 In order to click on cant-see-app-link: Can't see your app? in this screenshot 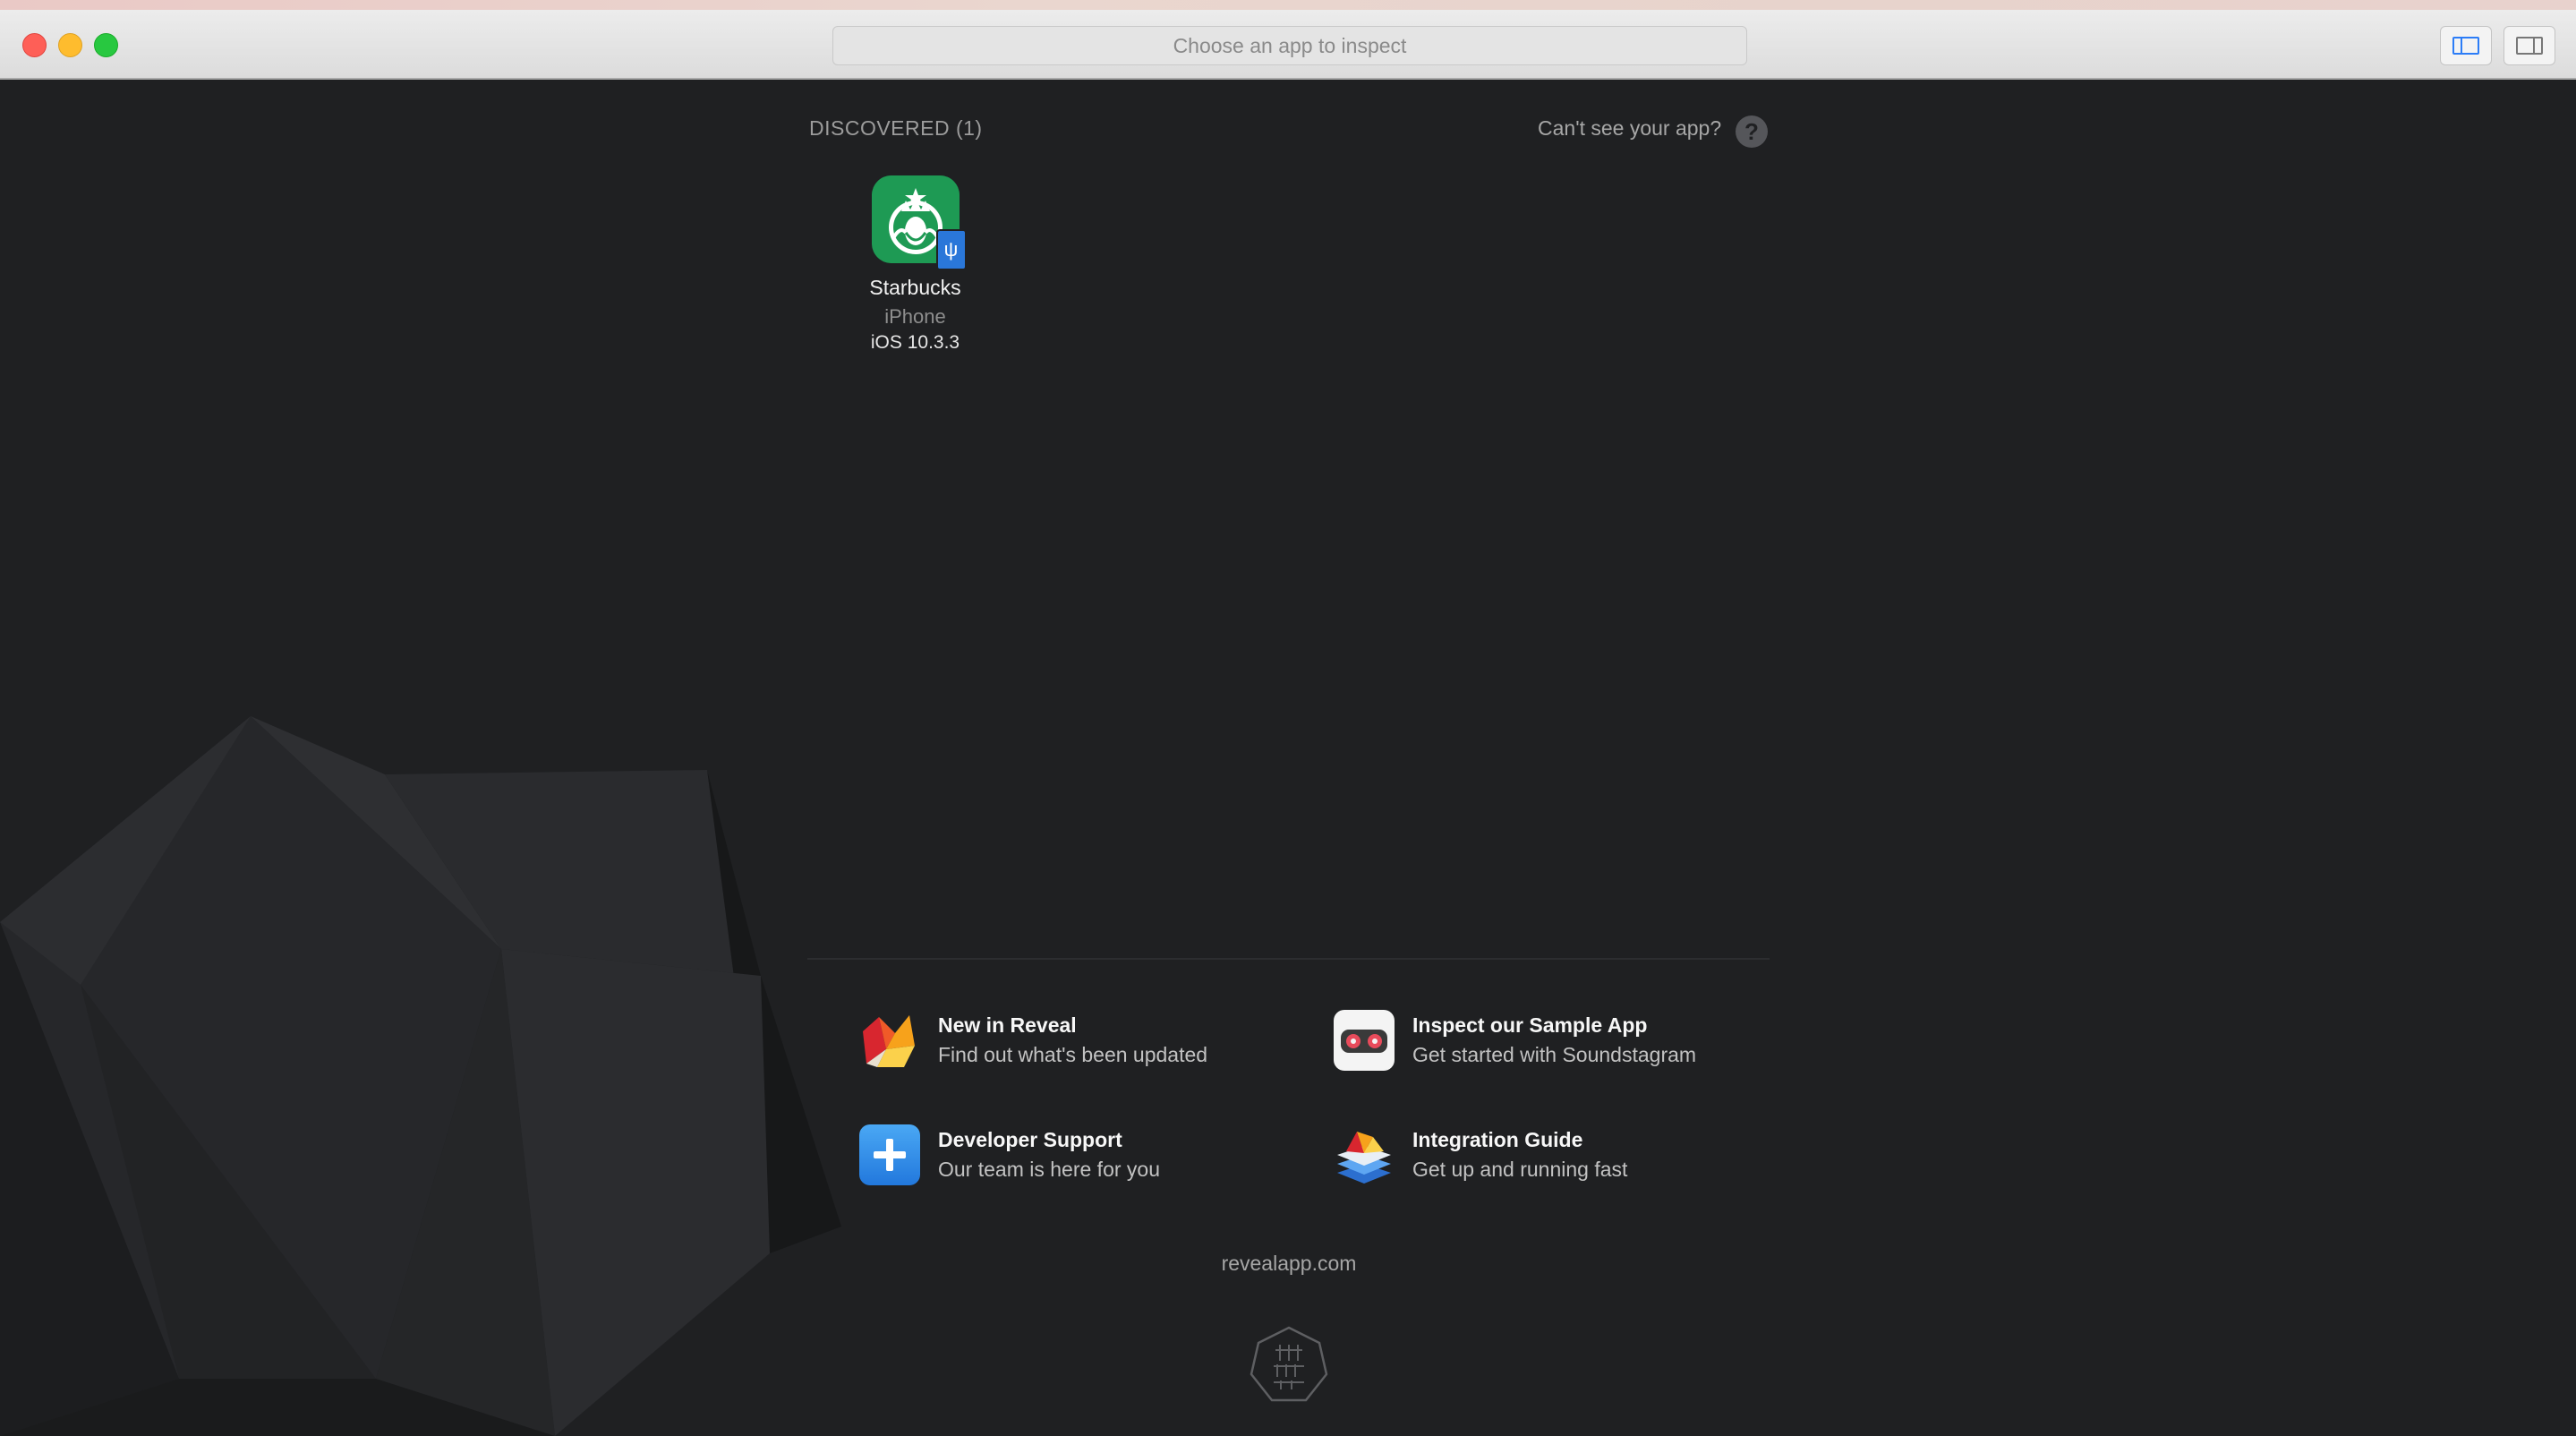, I will do `click(1629, 128)`.